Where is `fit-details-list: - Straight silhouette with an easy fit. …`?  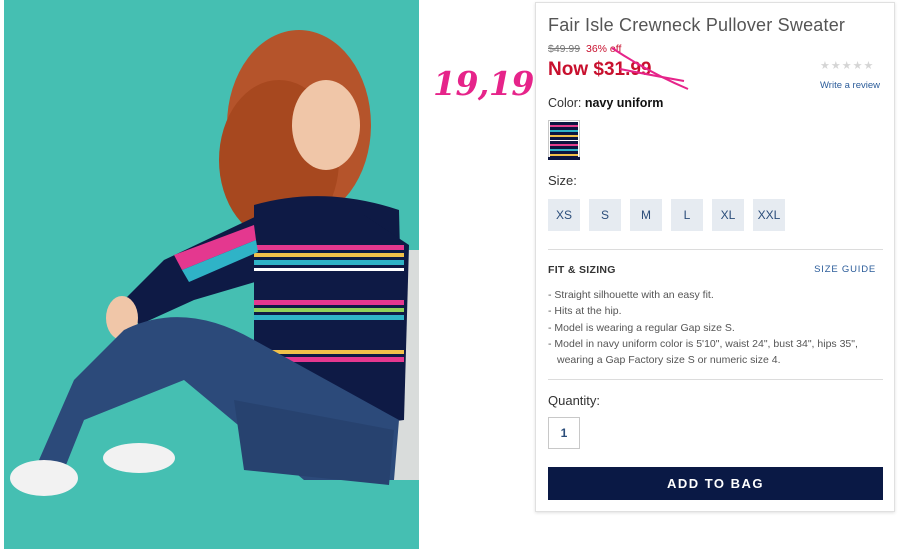
fit-details-list: - Straight silhouette with an easy fit. … is located at coordinates (715, 327).